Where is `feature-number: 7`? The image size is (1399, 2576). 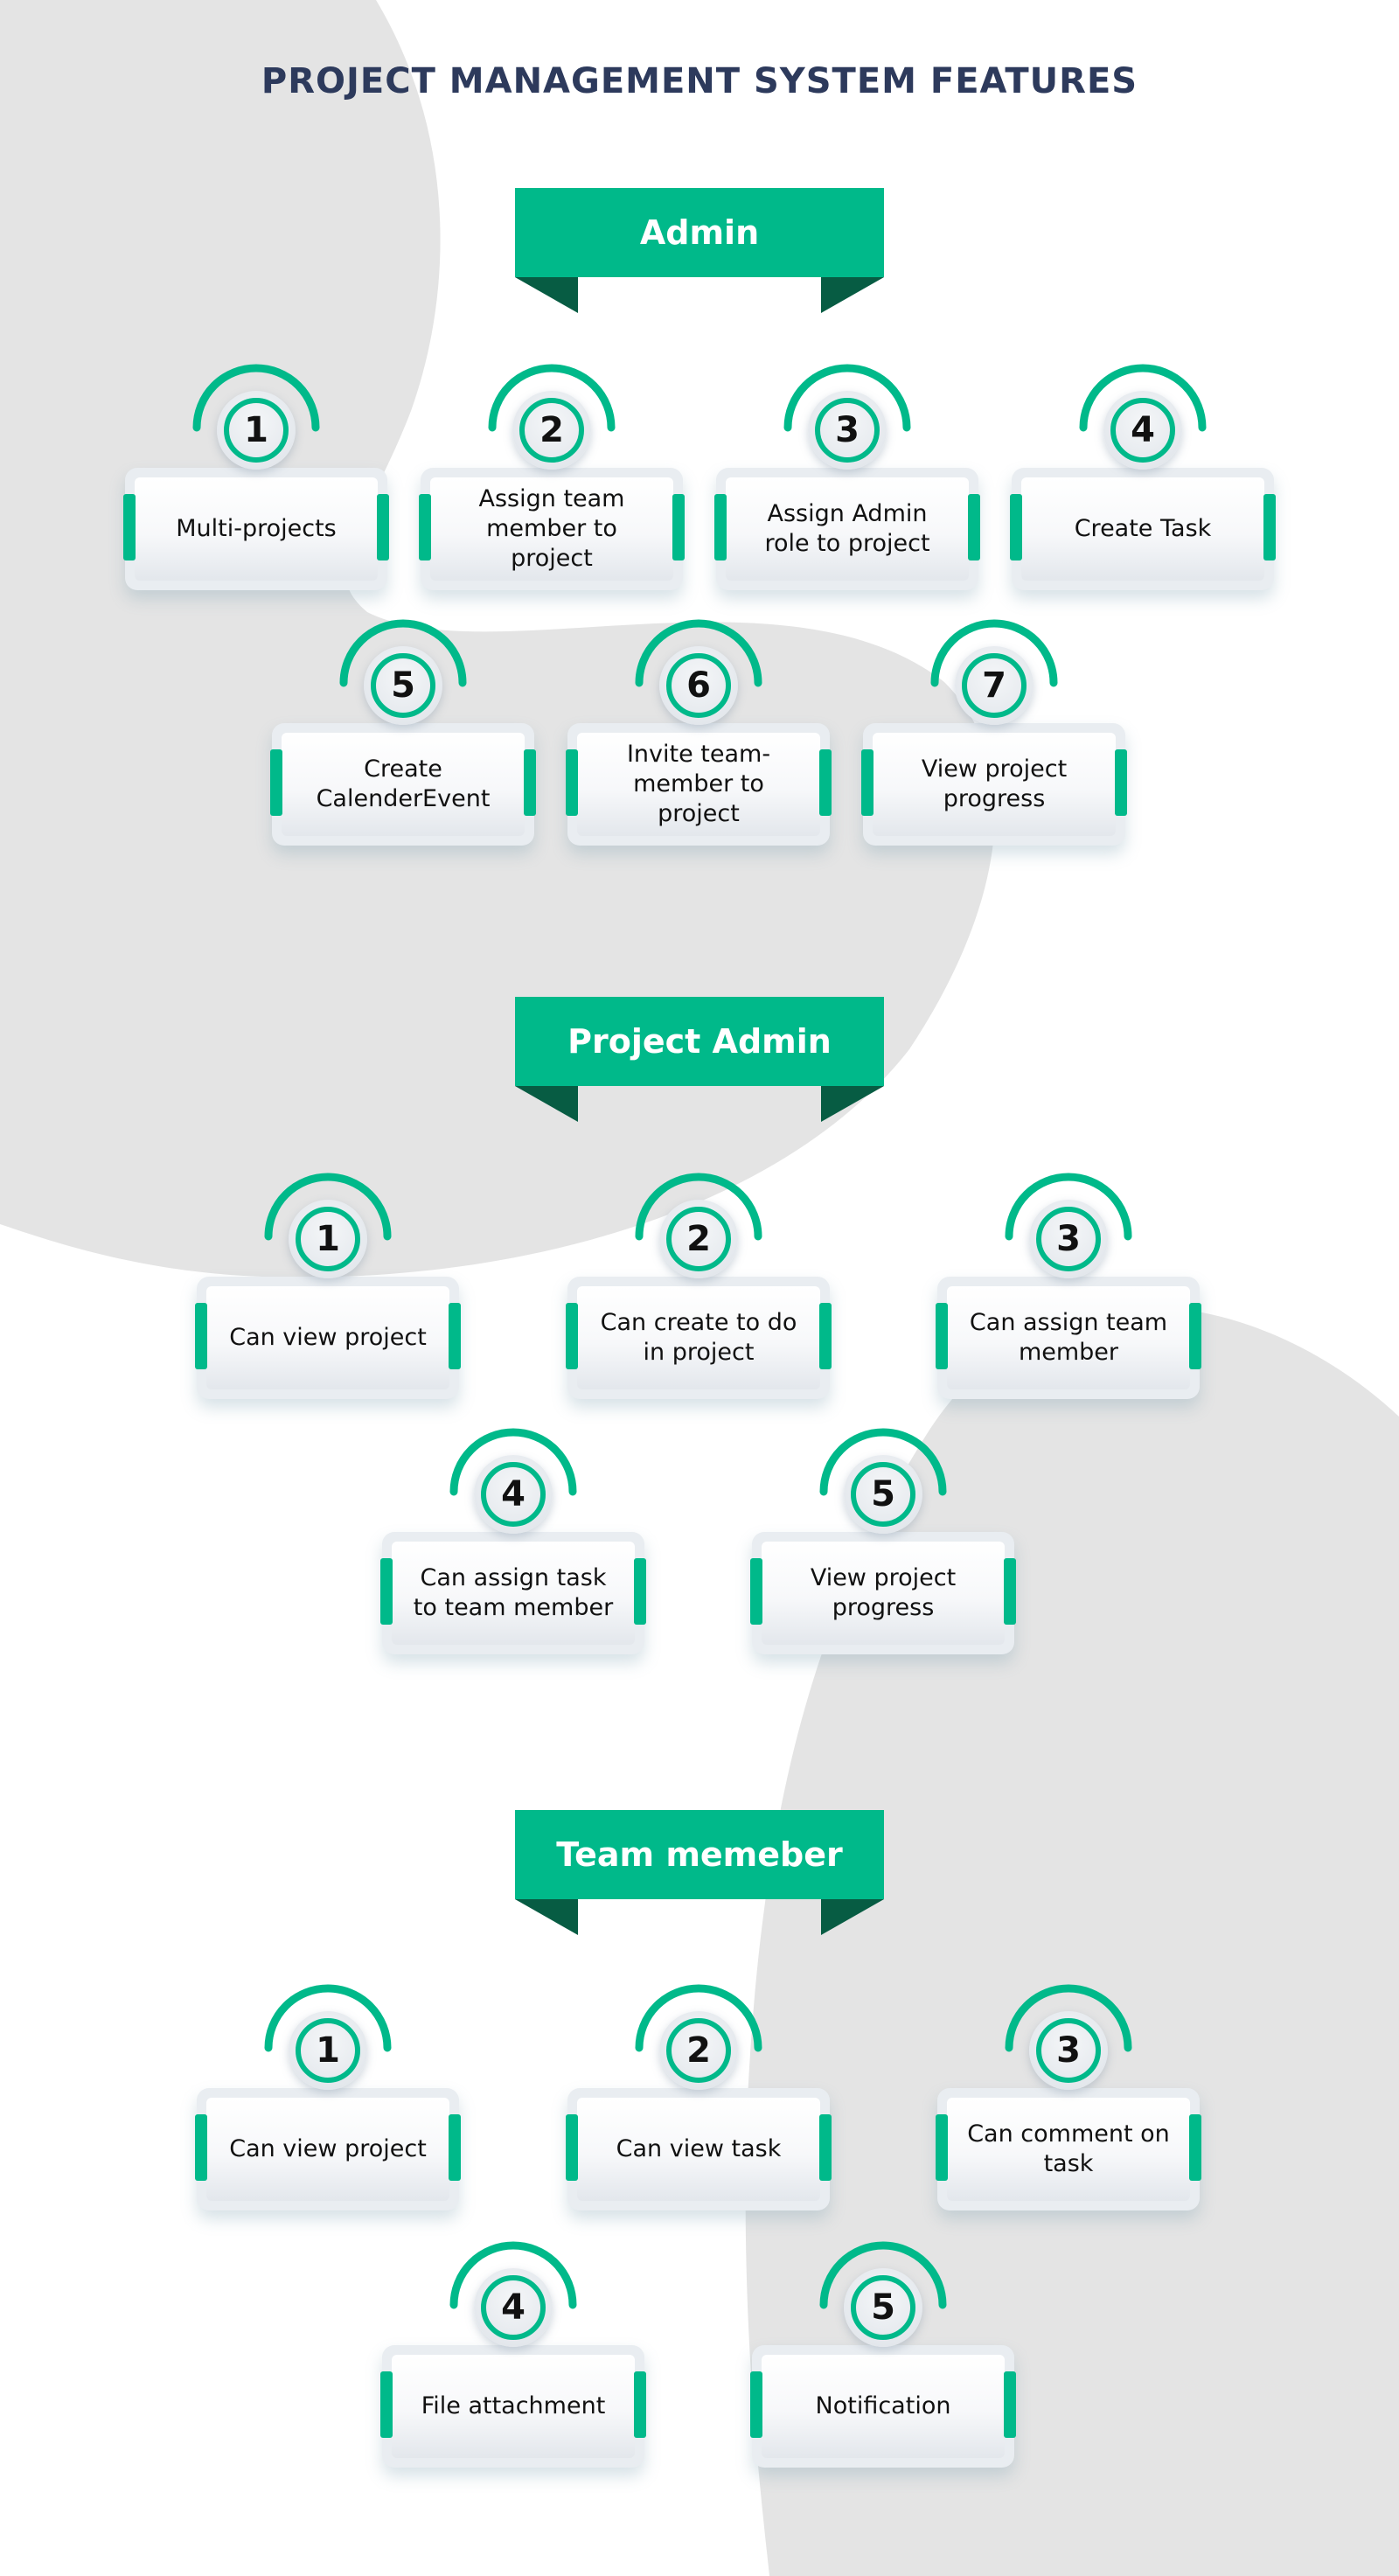 feature-number: 7 is located at coordinates (994, 685).